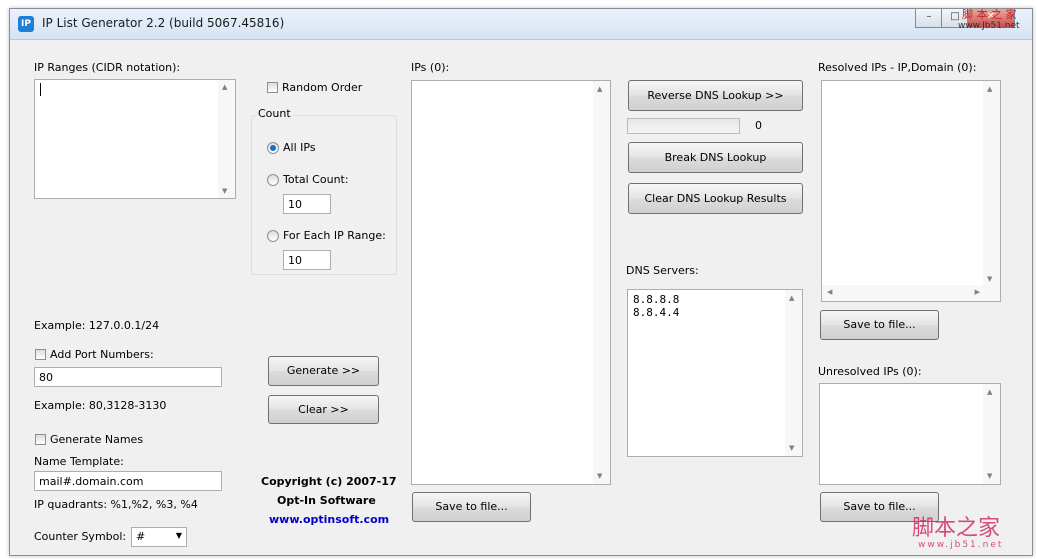 This screenshot has height=559, width=1037. What do you see at coordinates (683, 126) in the screenshot?
I see `dns-progress-bar` at bounding box center [683, 126].